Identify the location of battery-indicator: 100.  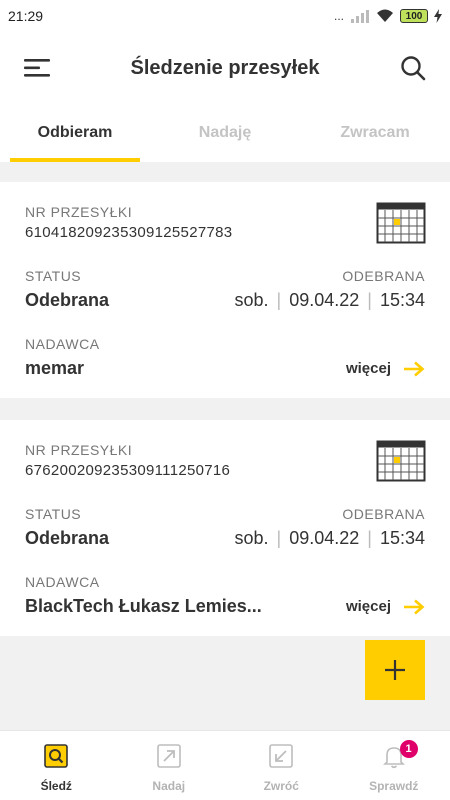
(414, 16).